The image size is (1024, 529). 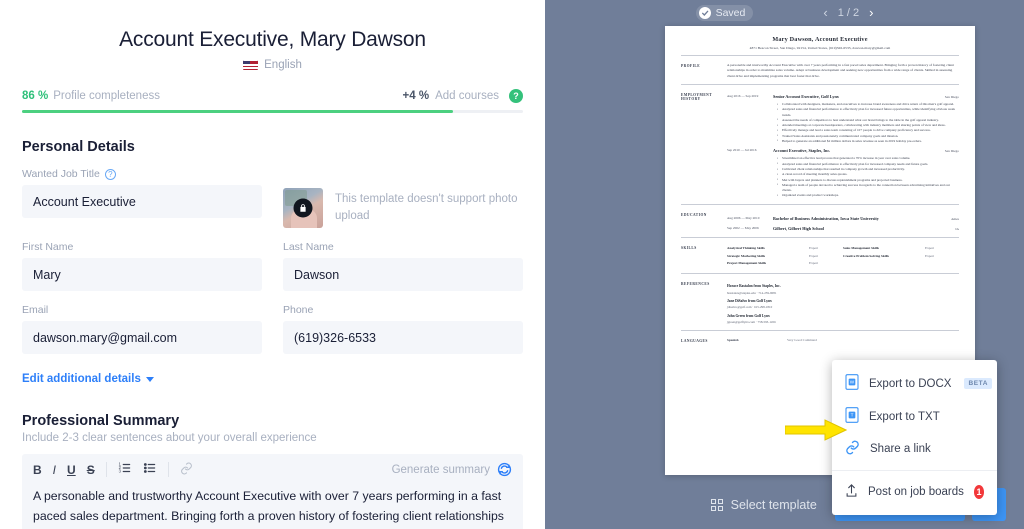 What do you see at coordinates (35, 96) in the screenshot?
I see `completeness-percent: 86 %` at bounding box center [35, 96].